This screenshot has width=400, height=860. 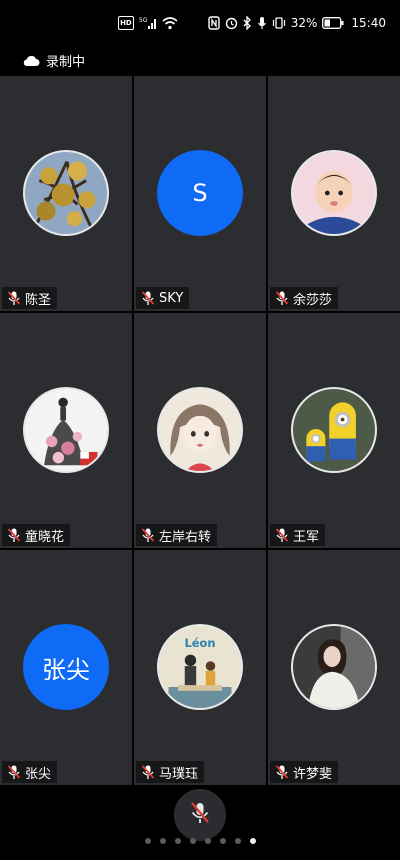 I want to click on participant-tile: 余莎莎, so click(x=334, y=193).